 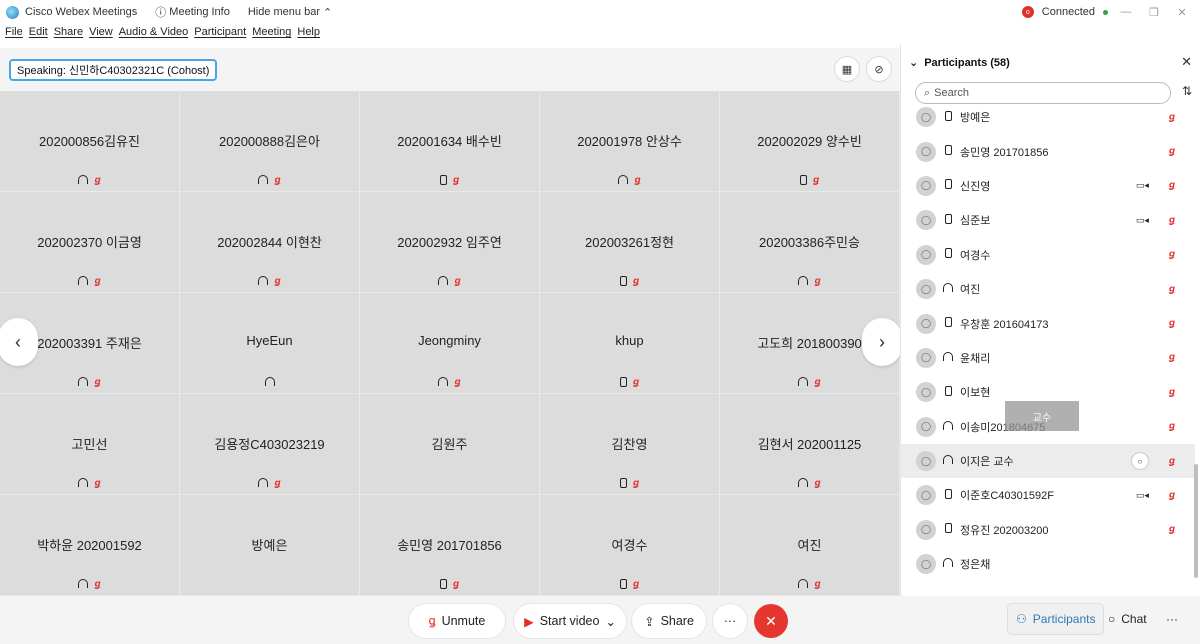 I want to click on participant-tile: 송민영 201701856 ǥ, so click(x=450, y=545).